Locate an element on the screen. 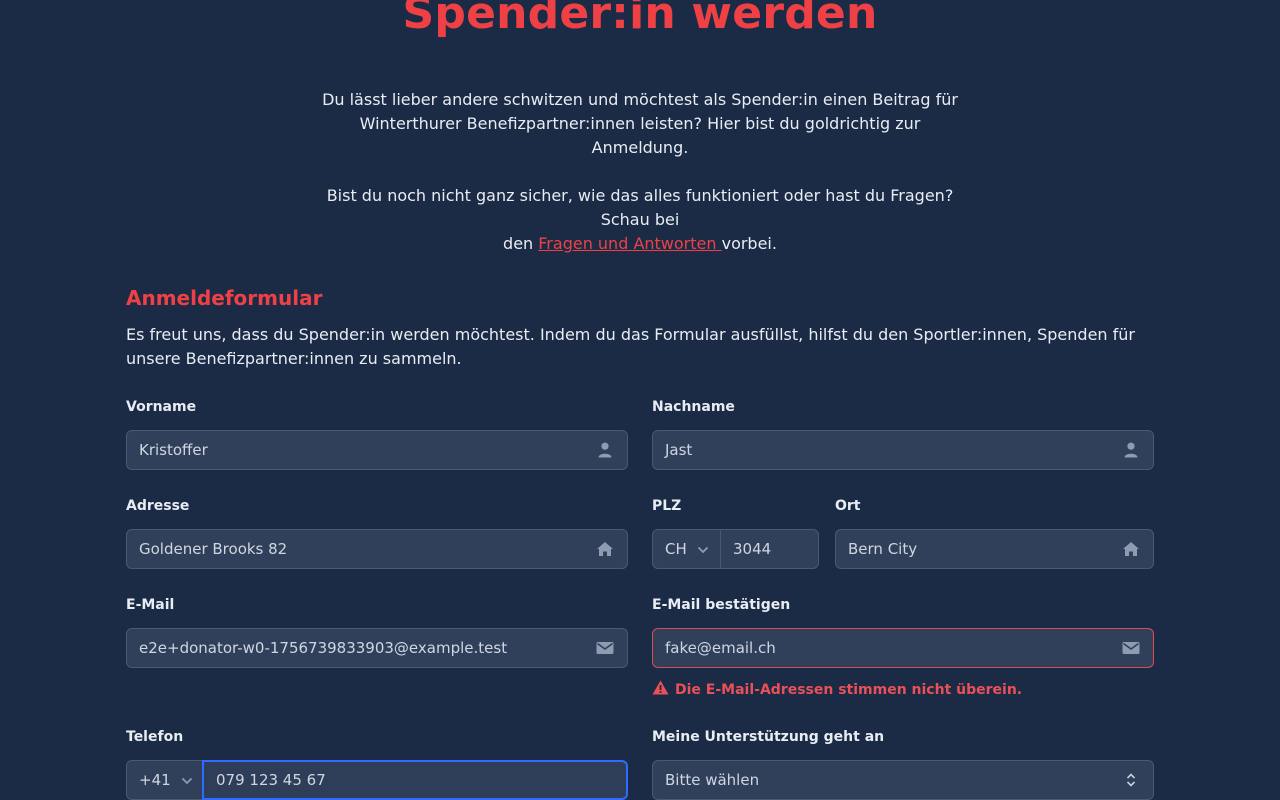 Image resolution: width=1280 pixels, height=800 pixels. email-confirm-value: fake@email.ch is located at coordinates (720, 648).